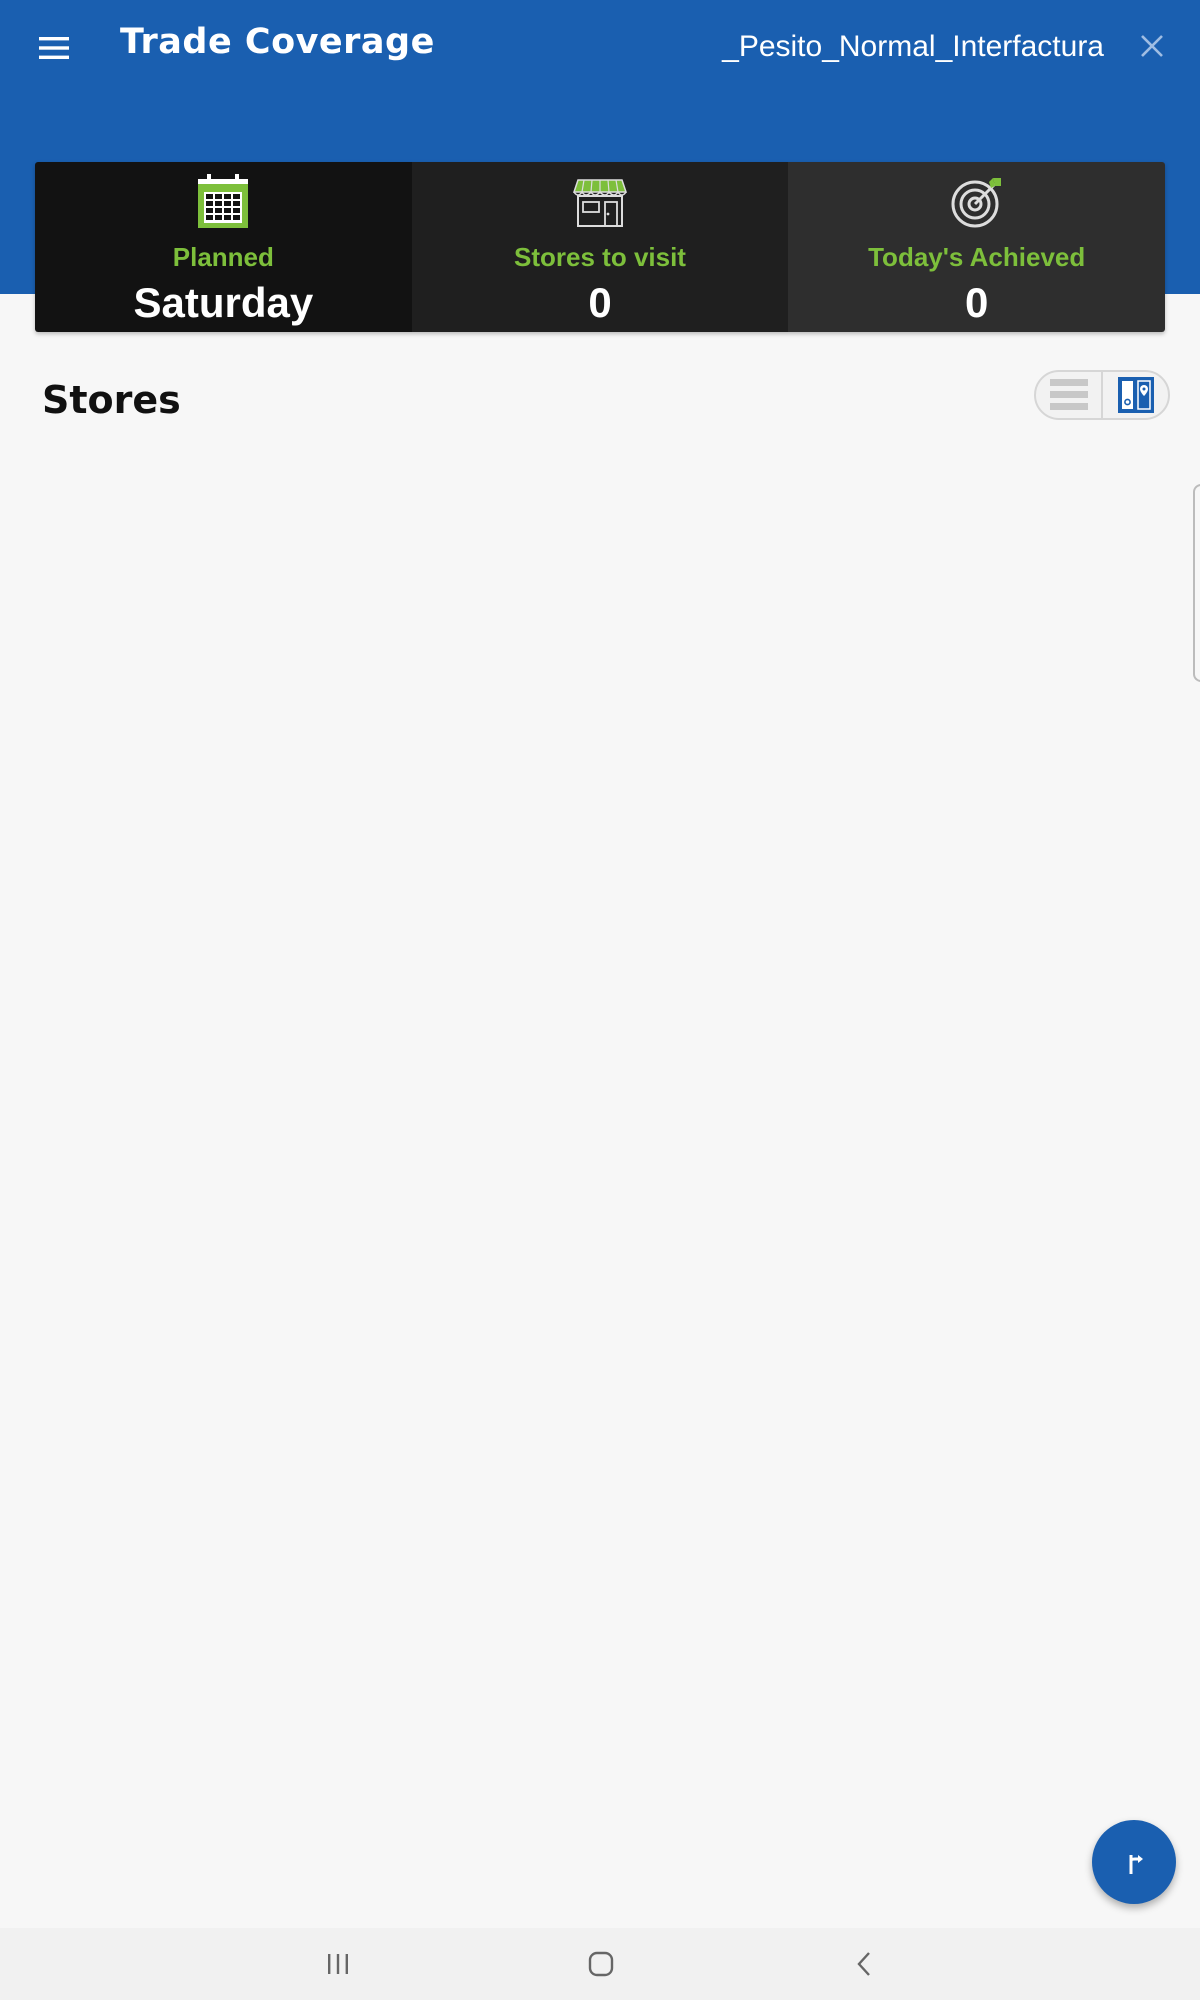 This screenshot has height=2000, width=1200. Describe the element at coordinates (223, 257) in the screenshot. I see `planned-label: Planned` at that location.